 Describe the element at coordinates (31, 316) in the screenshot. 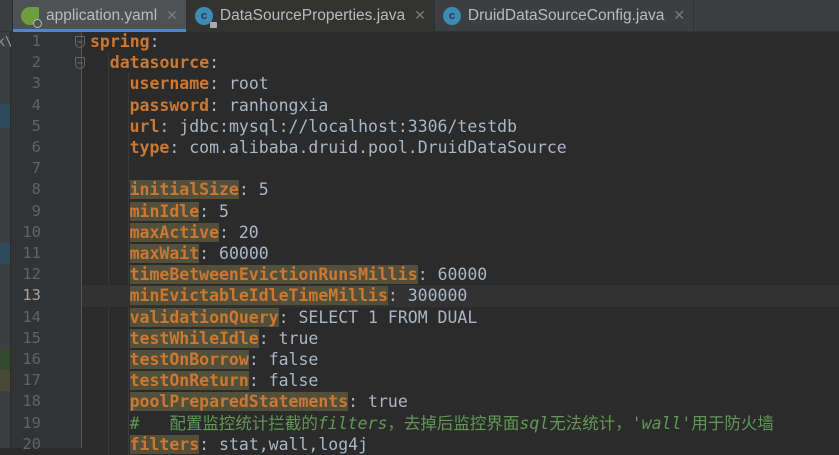

I see `line-number: 14` at that location.